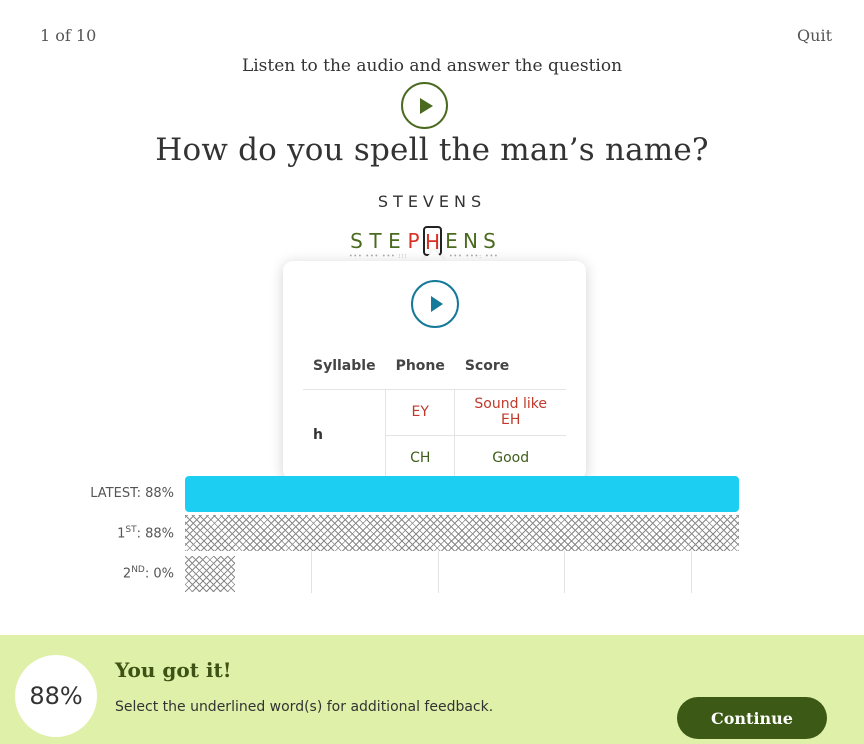 Image resolution: width=864 pixels, height=744 pixels. I want to click on table-row: h EY Sound like EH, so click(434, 434).